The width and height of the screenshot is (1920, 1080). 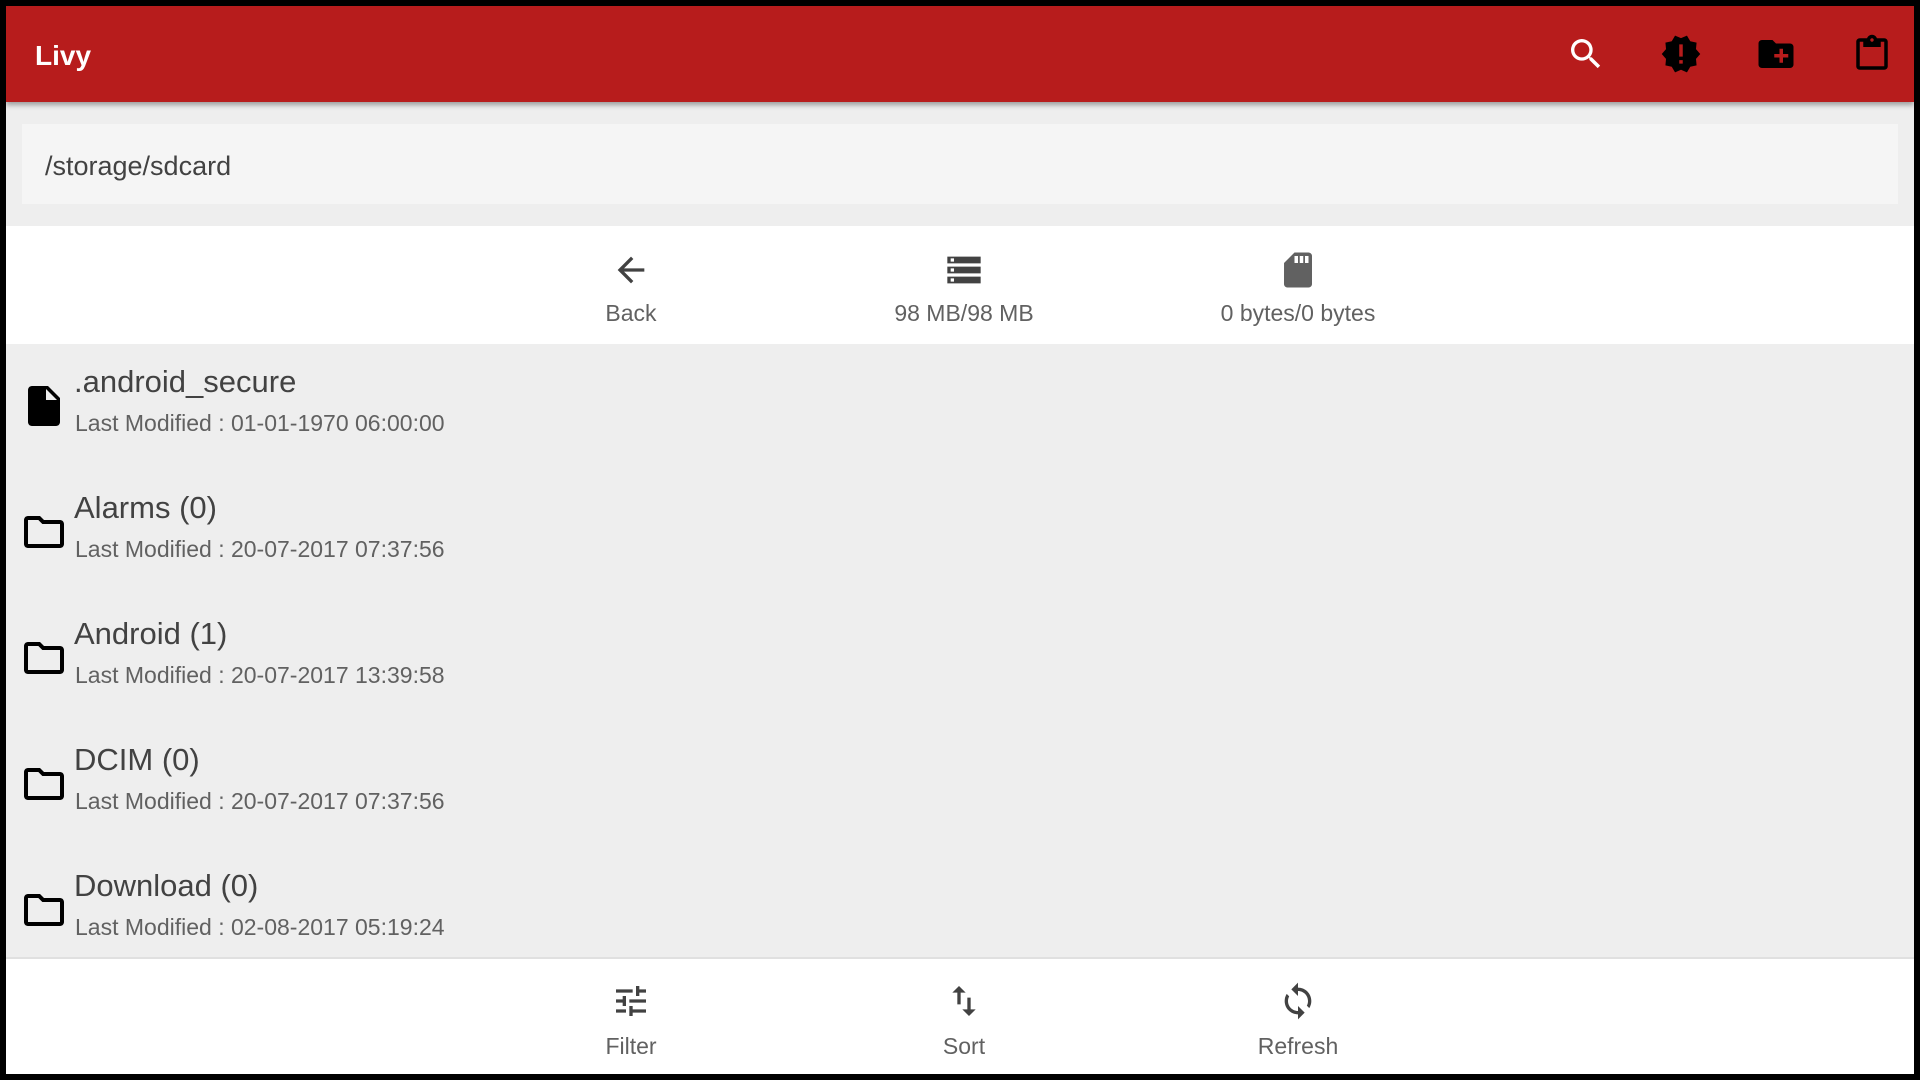 What do you see at coordinates (631, 270) in the screenshot?
I see `arrow-back-icon` at bounding box center [631, 270].